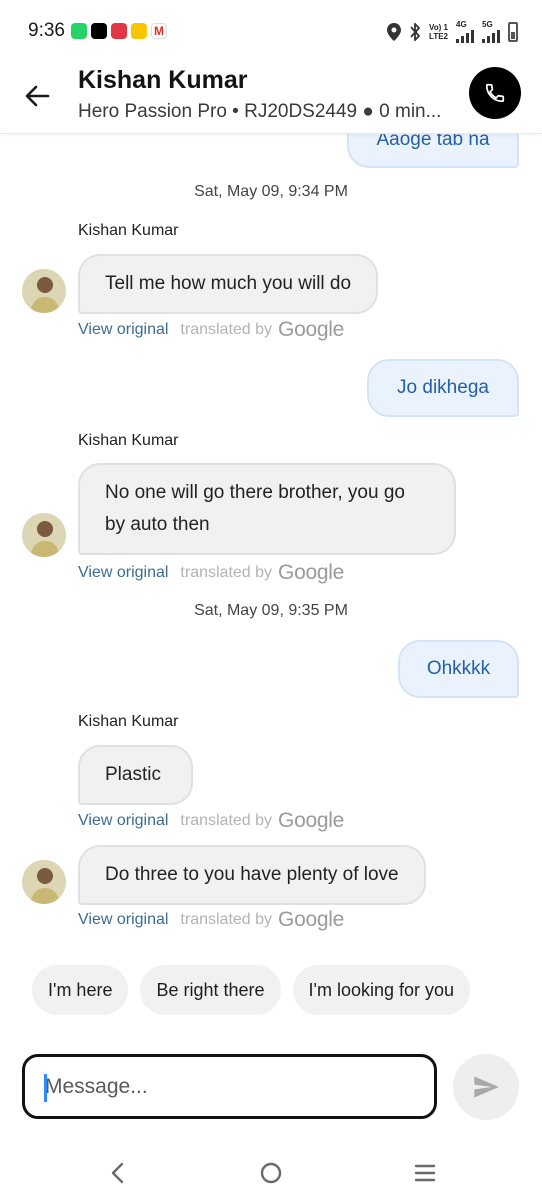 The width and height of the screenshot is (542, 1200). I want to click on message-input-box, so click(229, 1086).